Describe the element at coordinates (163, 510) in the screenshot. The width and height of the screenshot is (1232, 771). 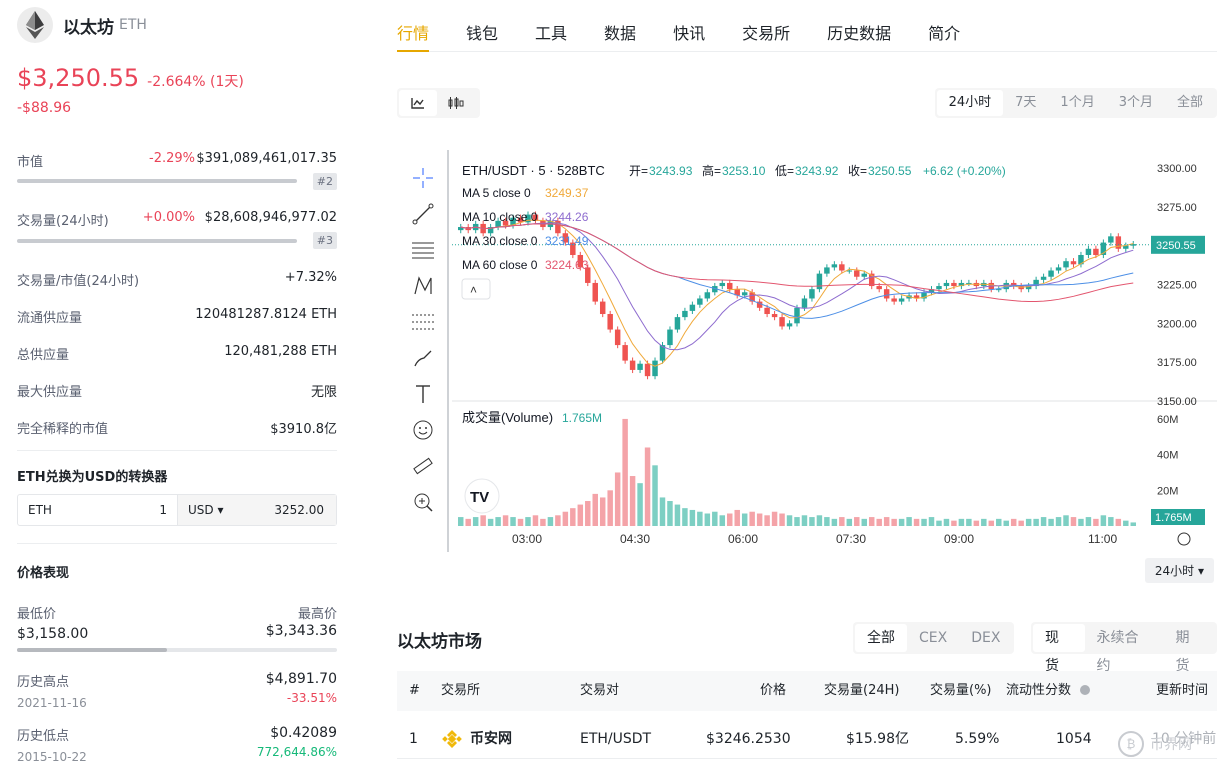
I see `converter-from-amount: 1` at that location.